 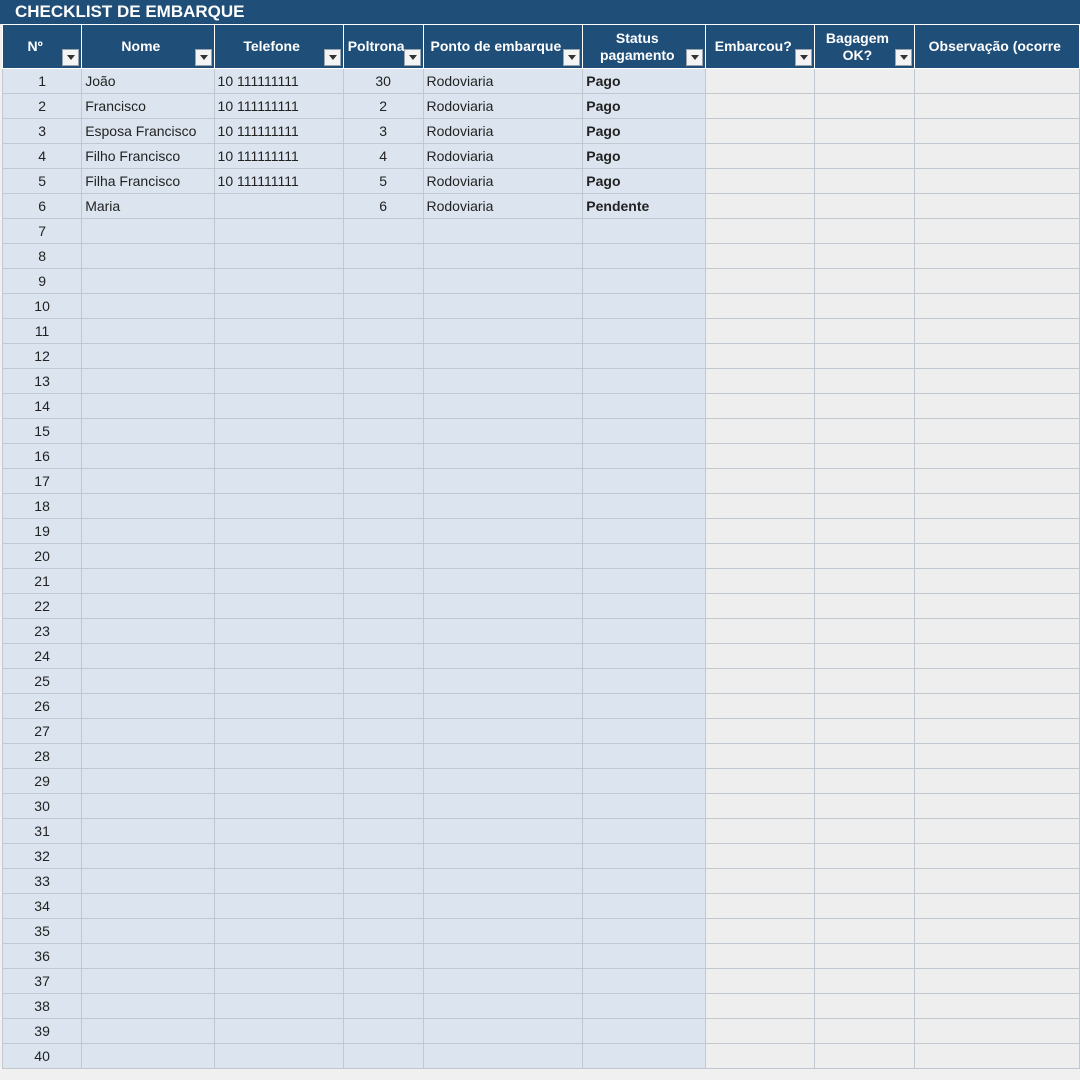 I want to click on cell-number: 6, so click(x=42, y=206).